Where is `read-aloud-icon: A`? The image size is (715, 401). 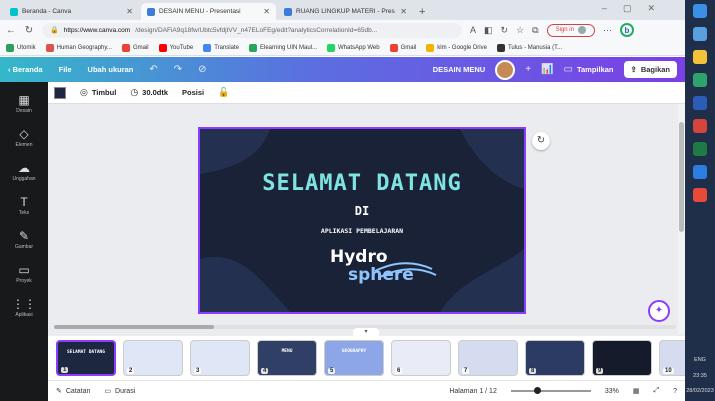 read-aloud-icon: A is located at coordinates (473, 30).